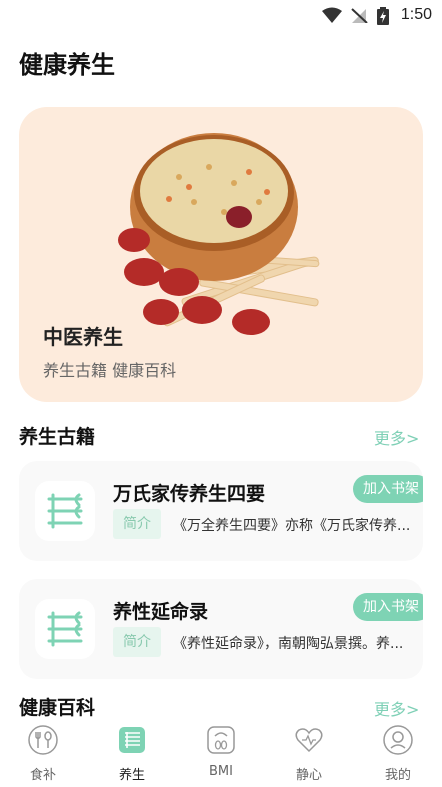  I want to click on tab-bmi: BMI, so click(221, 751).